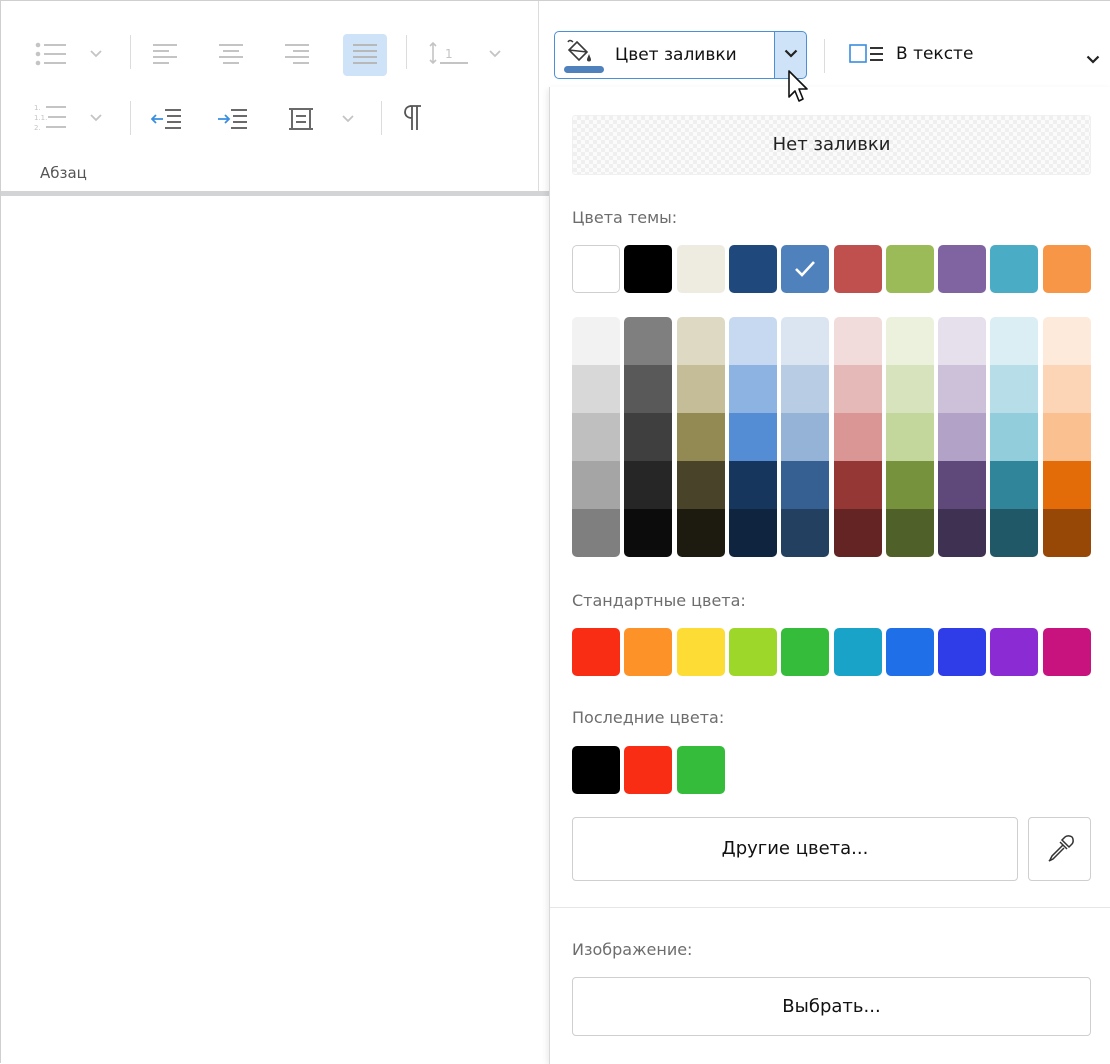 This screenshot has width=1110, height=1064. Describe the element at coordinates (63, 173) in the screenshot. I see `paragraph-group-label: Абзац` at that location.